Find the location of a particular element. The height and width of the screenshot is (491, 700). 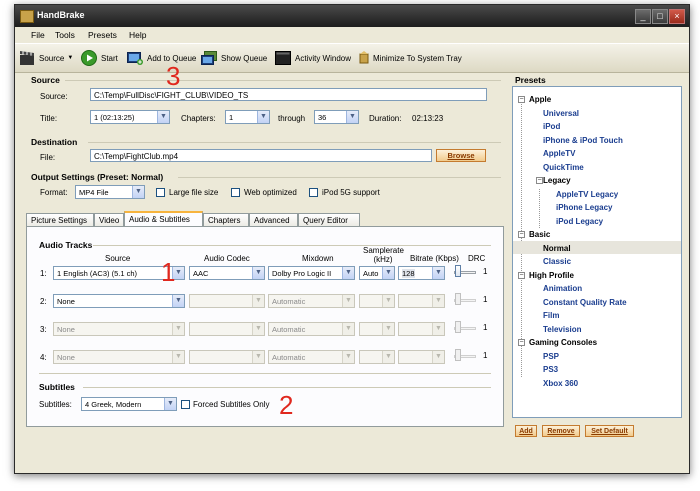

preset-television: Television is located at coordinates (562, 329).